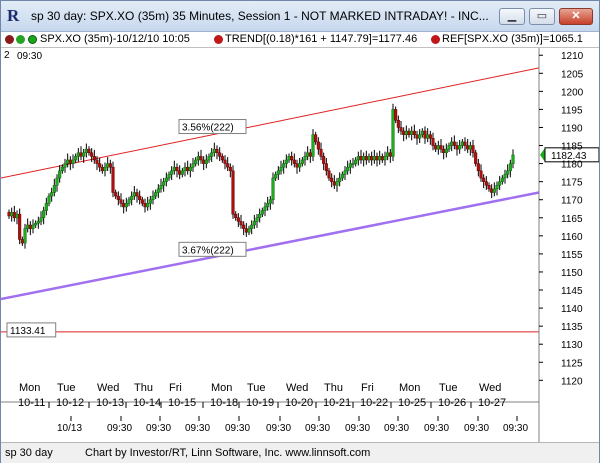 The image size is (600, 463). What do you see at coordinates (412, 403) in the screenshot?
I see `day-date-label: 10-25` at bounding box center [412, 403].